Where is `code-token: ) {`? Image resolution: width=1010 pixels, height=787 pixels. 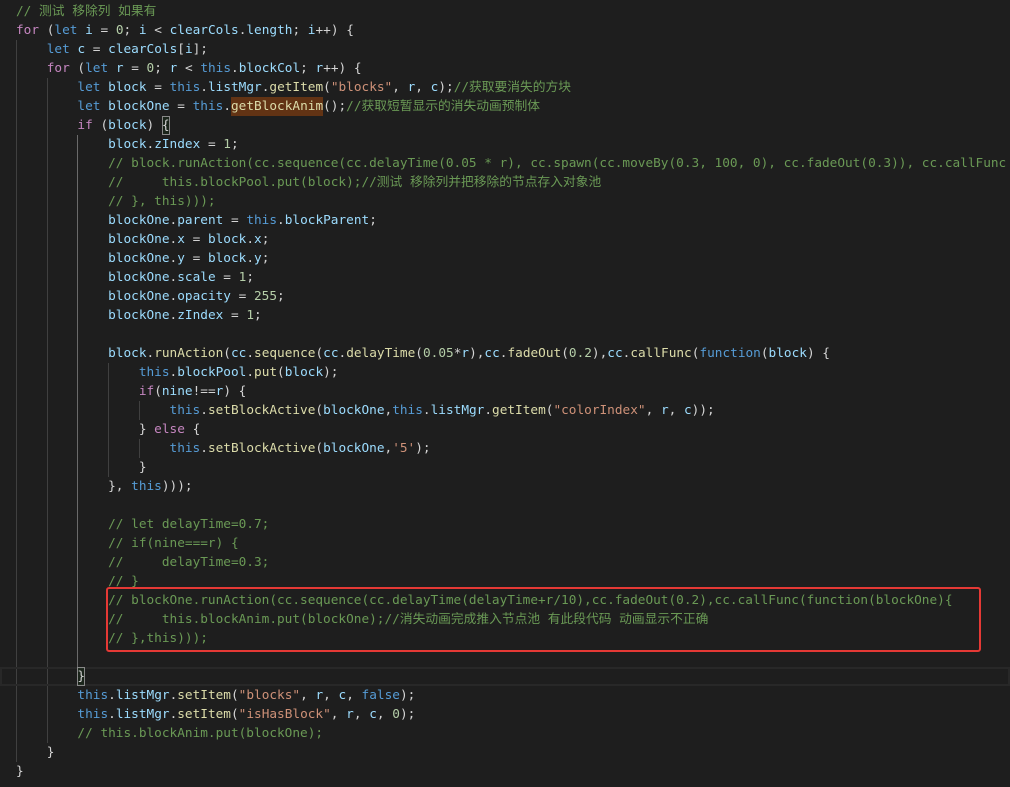 code-token: ) { is located at coordinates (235, 391).